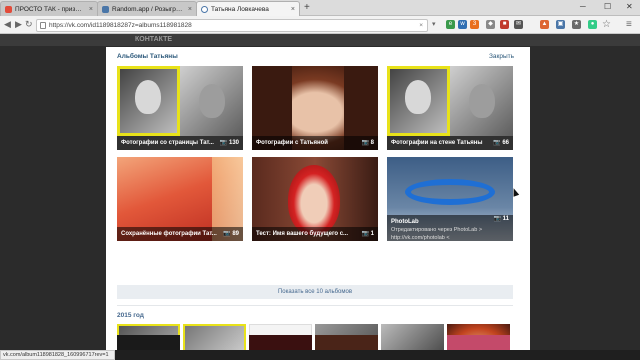 The height and width of the screenshot is (360, 640). What do you see at coordinates (504, 24) in the screenshot?
I see `extension-icon: ■` at bounding box center [504, 24].